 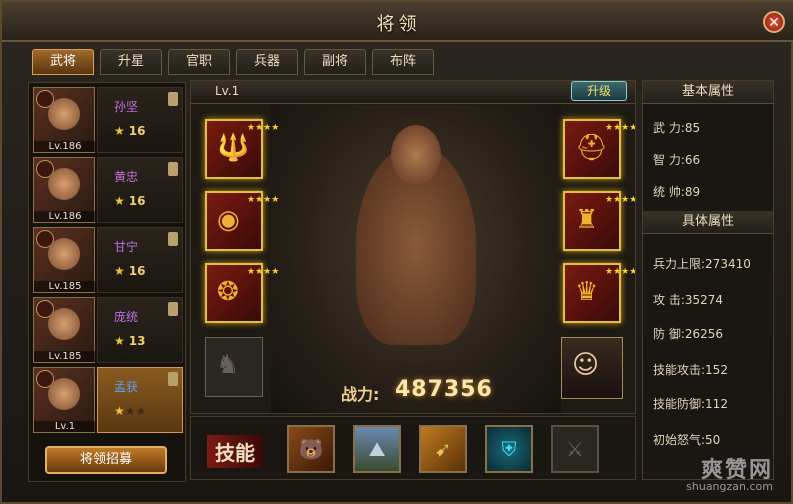 What do you see at coordinates (140, 330) in the screenshot?
I see `general-info: 庞统 ★ 13` at bounding box center [140, 330].